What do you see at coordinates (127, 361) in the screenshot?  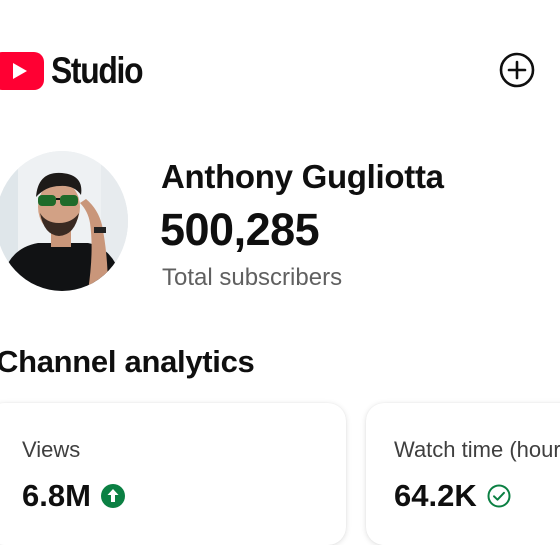 I see `section-title-channel-analytics: Channel analytics` at bounding box center [127, 361].